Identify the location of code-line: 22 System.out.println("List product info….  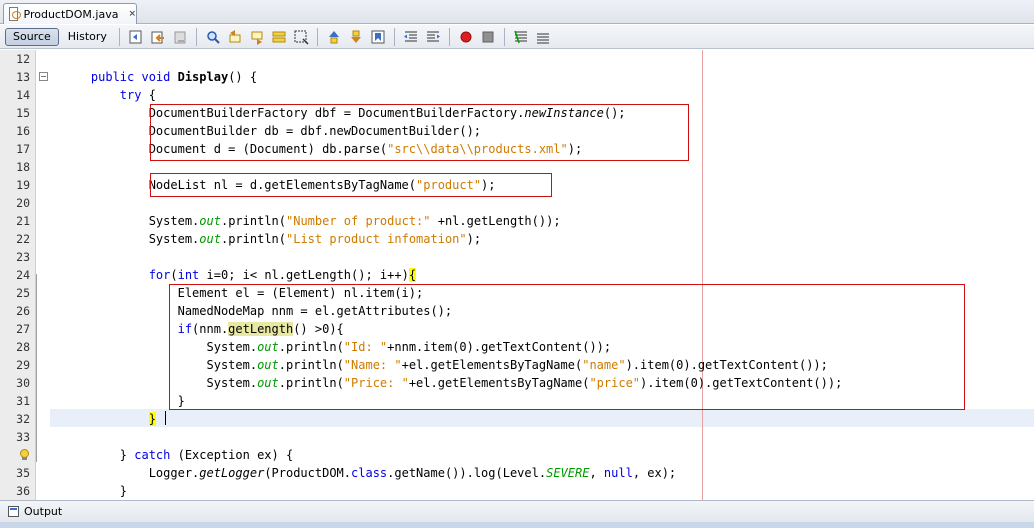
(517, 239).